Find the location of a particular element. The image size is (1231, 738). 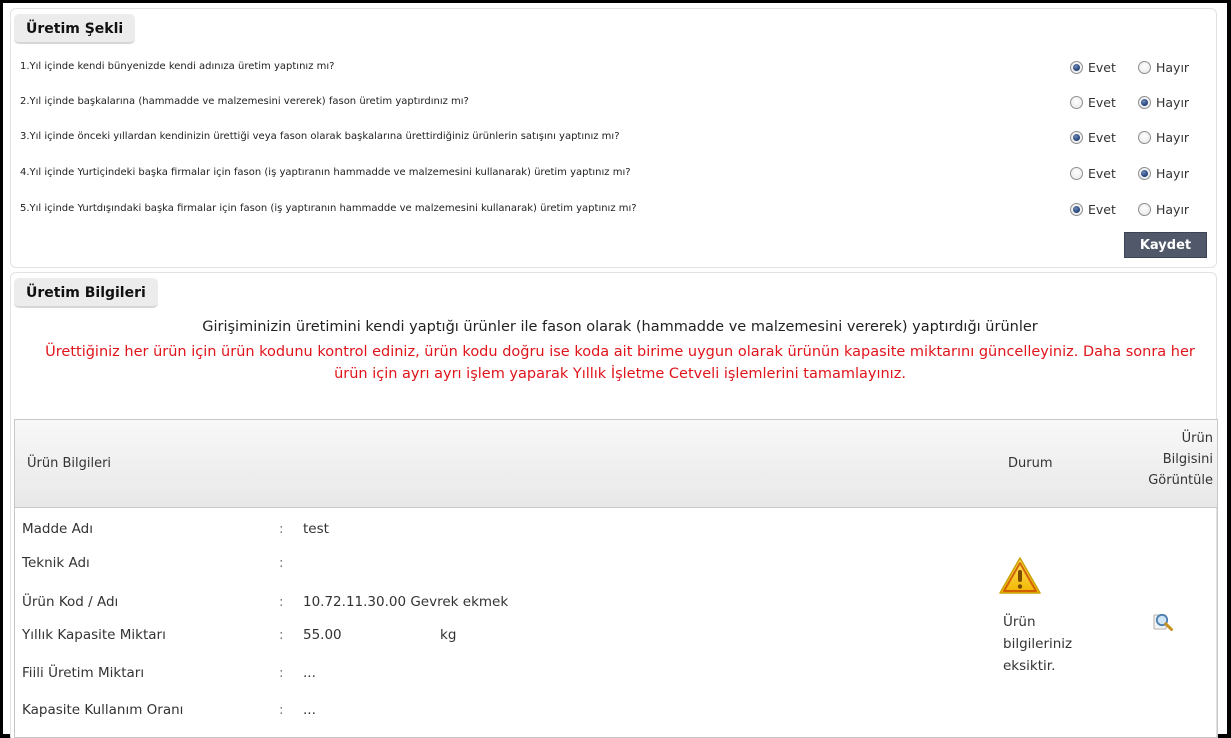

info-label: Teknik Adı is located at coordinates (56, 563).